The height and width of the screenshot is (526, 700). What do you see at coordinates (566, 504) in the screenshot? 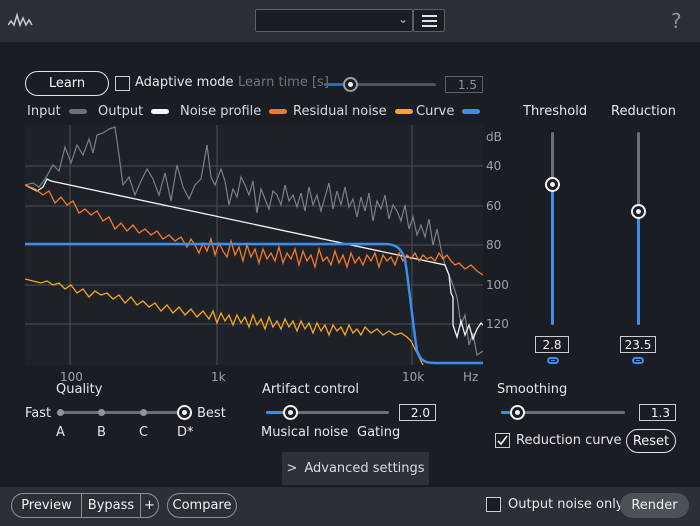
I see `output-noise-only-label: Output noise only` at bounding box center [566, 504].